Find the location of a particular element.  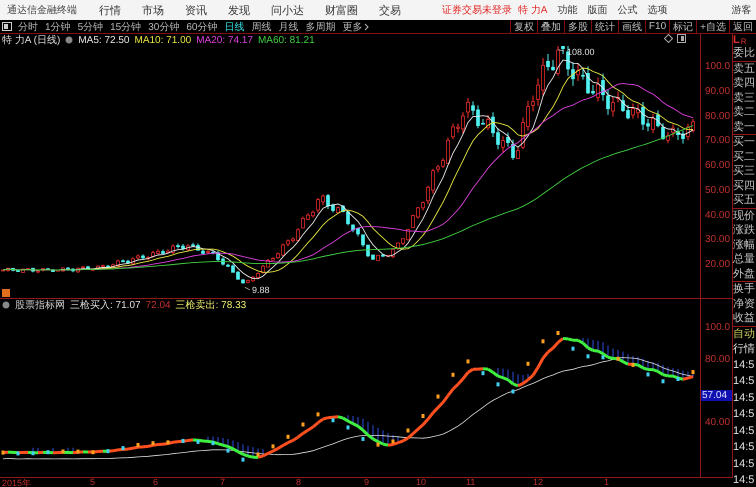

menu-item: 交易 is located at coordinates (390, 10).